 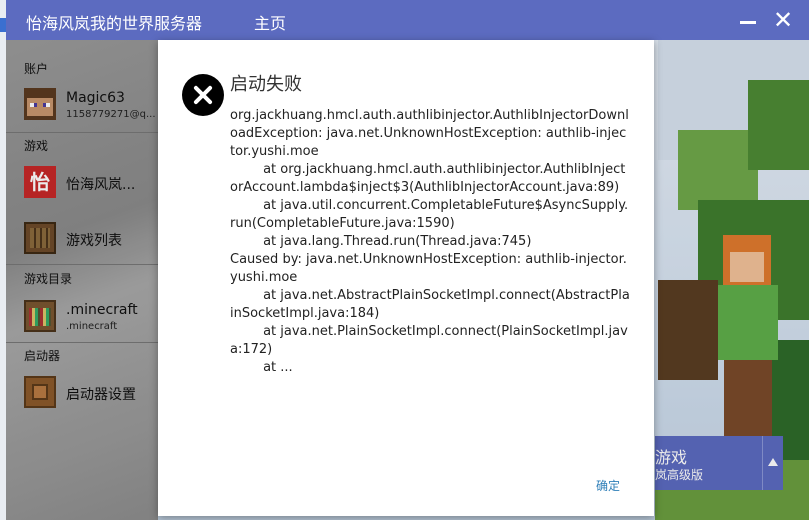 I want to click on dialog-title: 启动失败, so click(x=266, y=84).